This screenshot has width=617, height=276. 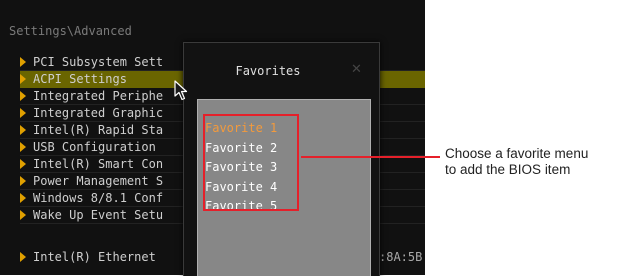 What do you see at coordinates (98, 113) in the screenshot?
I see `menu-item-label: Integrated Graphic` at bounding box center [98, 113].